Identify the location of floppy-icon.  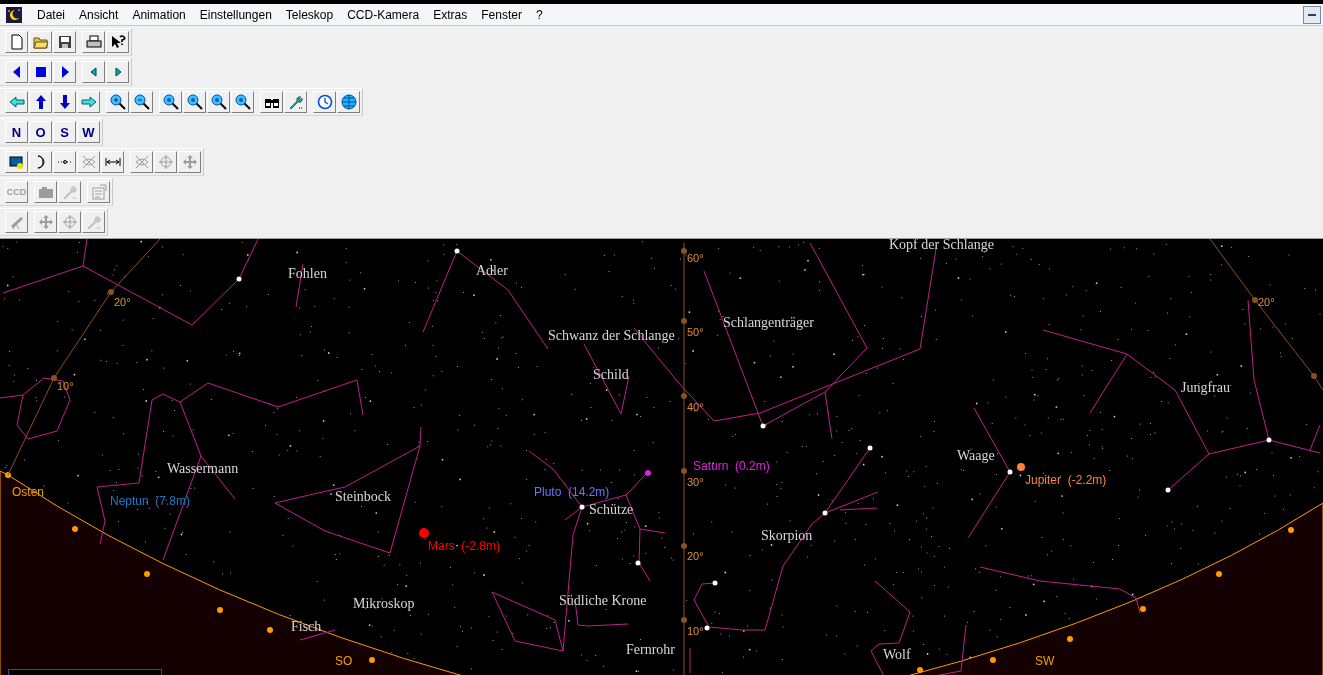
(64, 42).